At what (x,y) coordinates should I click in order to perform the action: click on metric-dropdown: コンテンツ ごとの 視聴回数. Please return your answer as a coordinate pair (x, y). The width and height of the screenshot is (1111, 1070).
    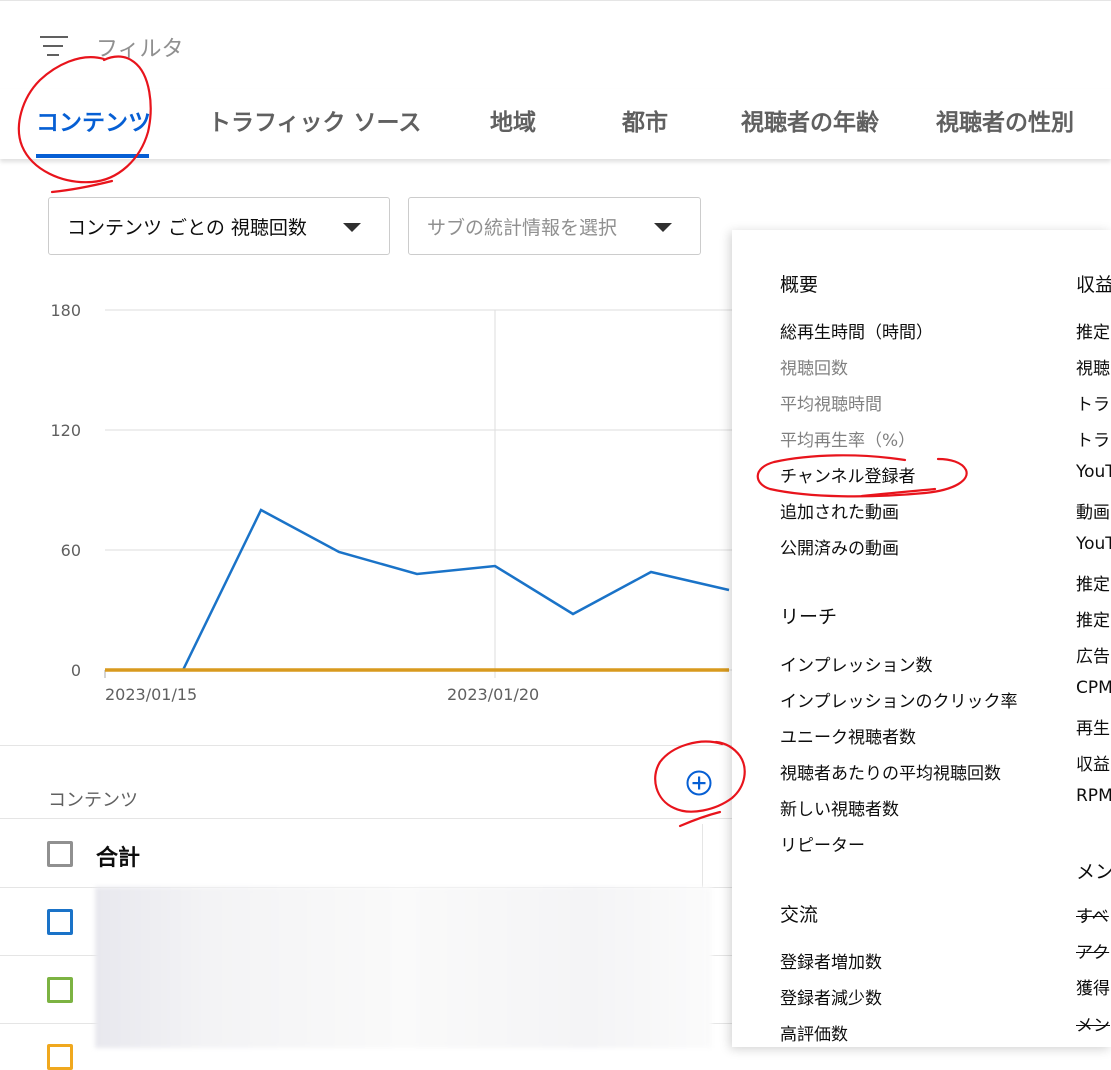
    Looking at the image, I should click on (219, 226).